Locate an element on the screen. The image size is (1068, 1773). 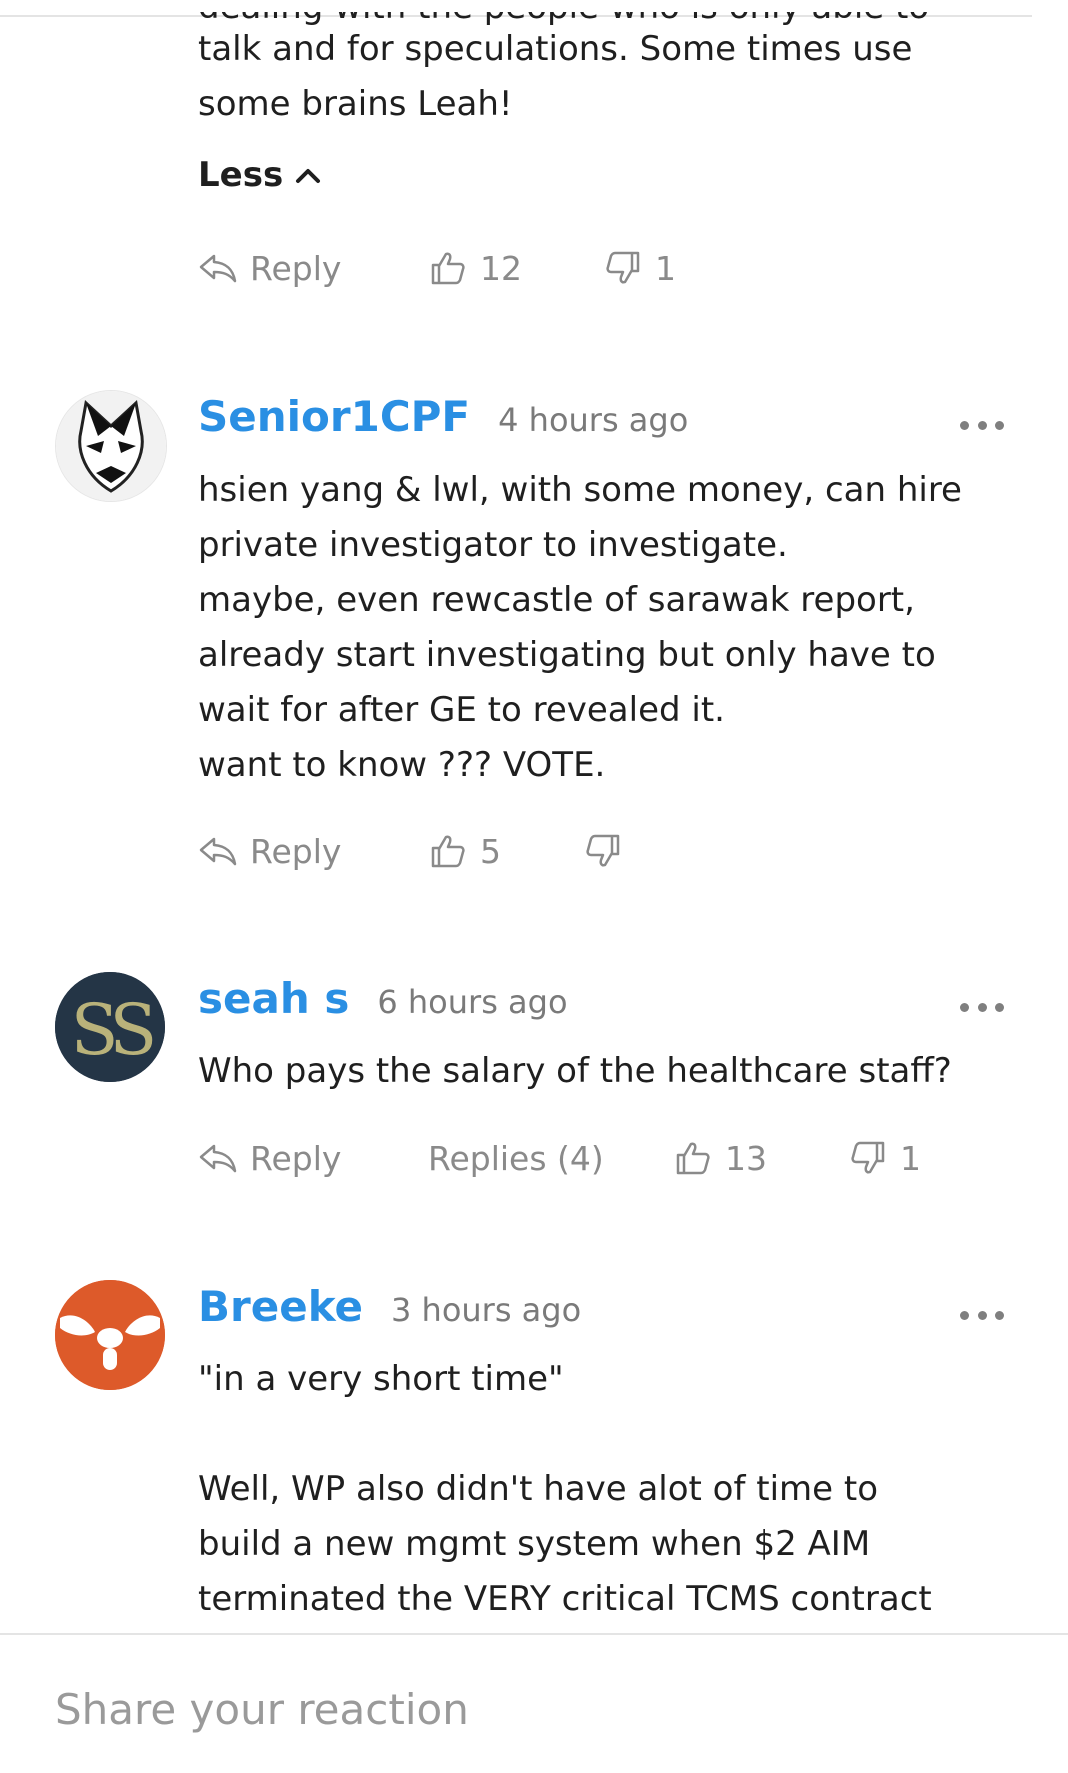
comment-1-line-1: private investigator to investigate. is located at coordinates (493, 545).